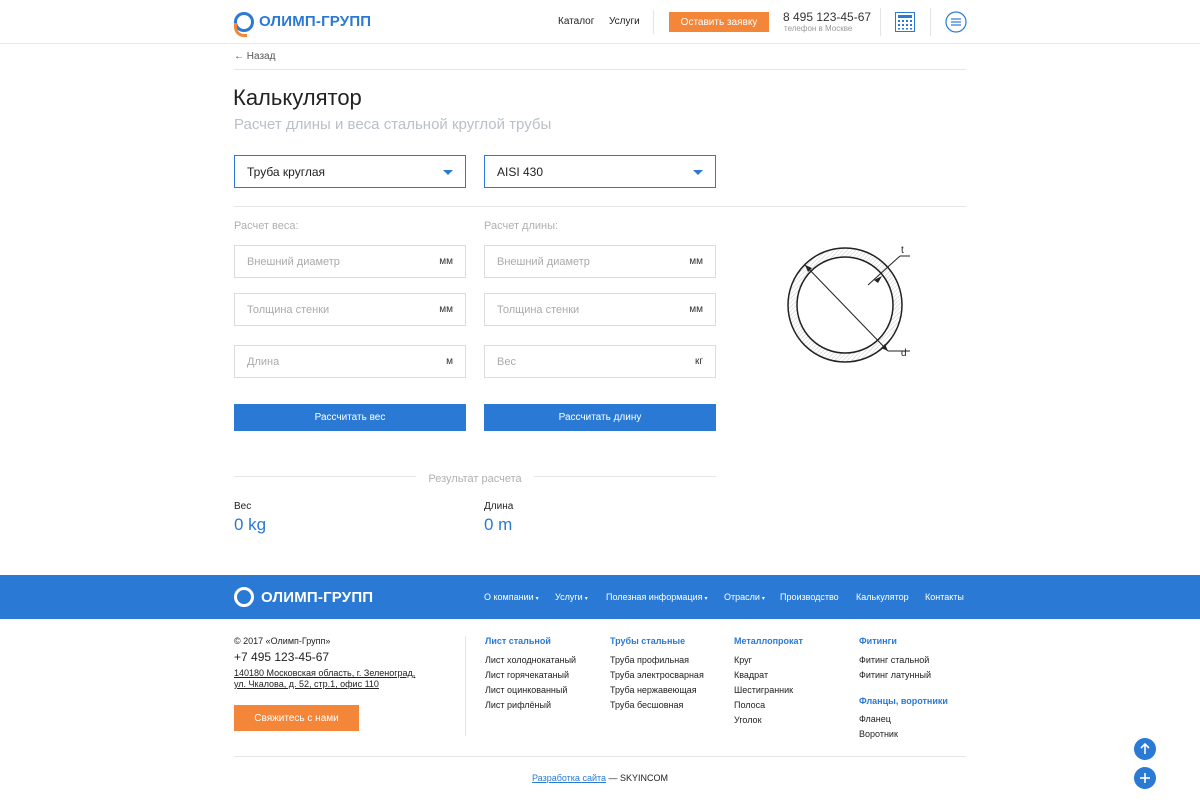  I want to click on page-title: Калькулятор, so click(297, 97).